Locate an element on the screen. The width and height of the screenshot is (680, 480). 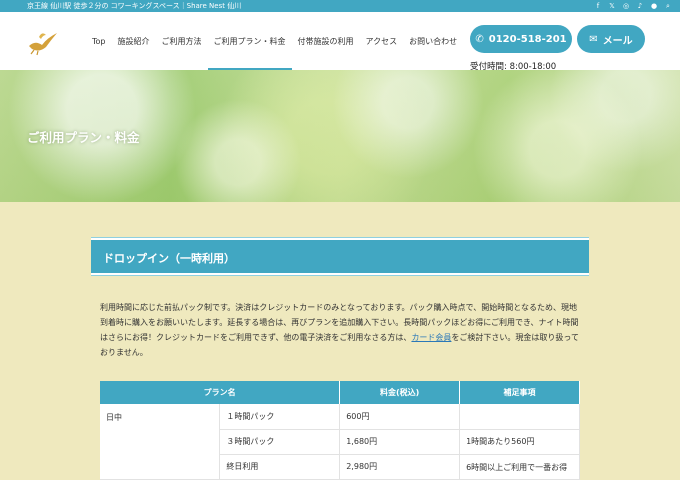
facebook-icon: f is located at coordinates (598, 6).